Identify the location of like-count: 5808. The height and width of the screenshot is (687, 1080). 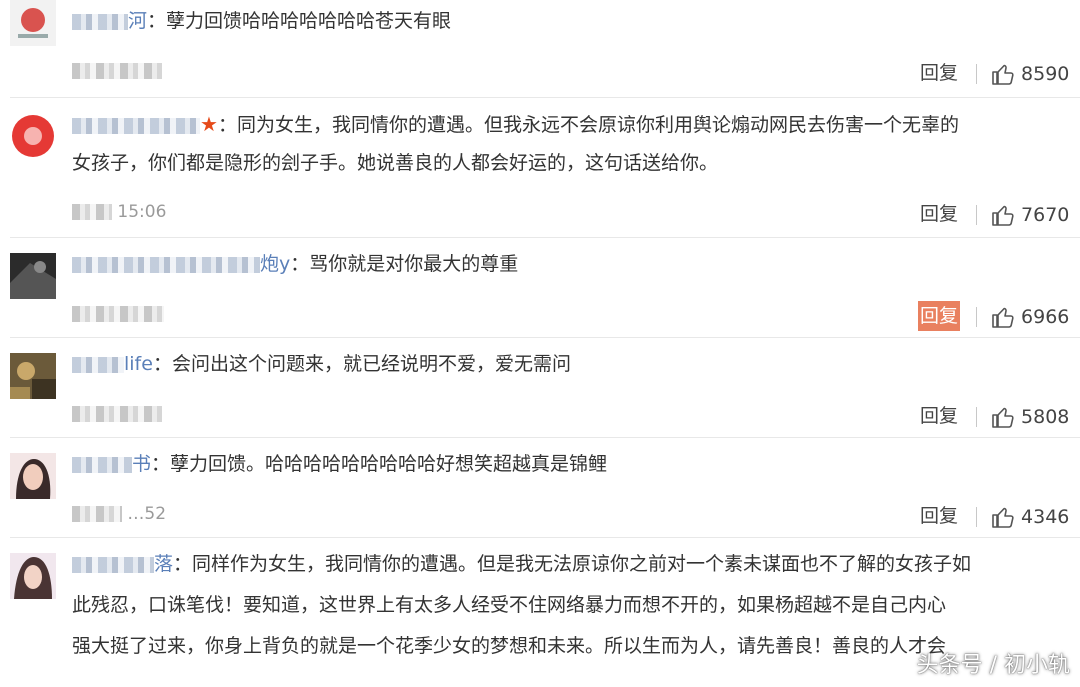
(1045, 416).